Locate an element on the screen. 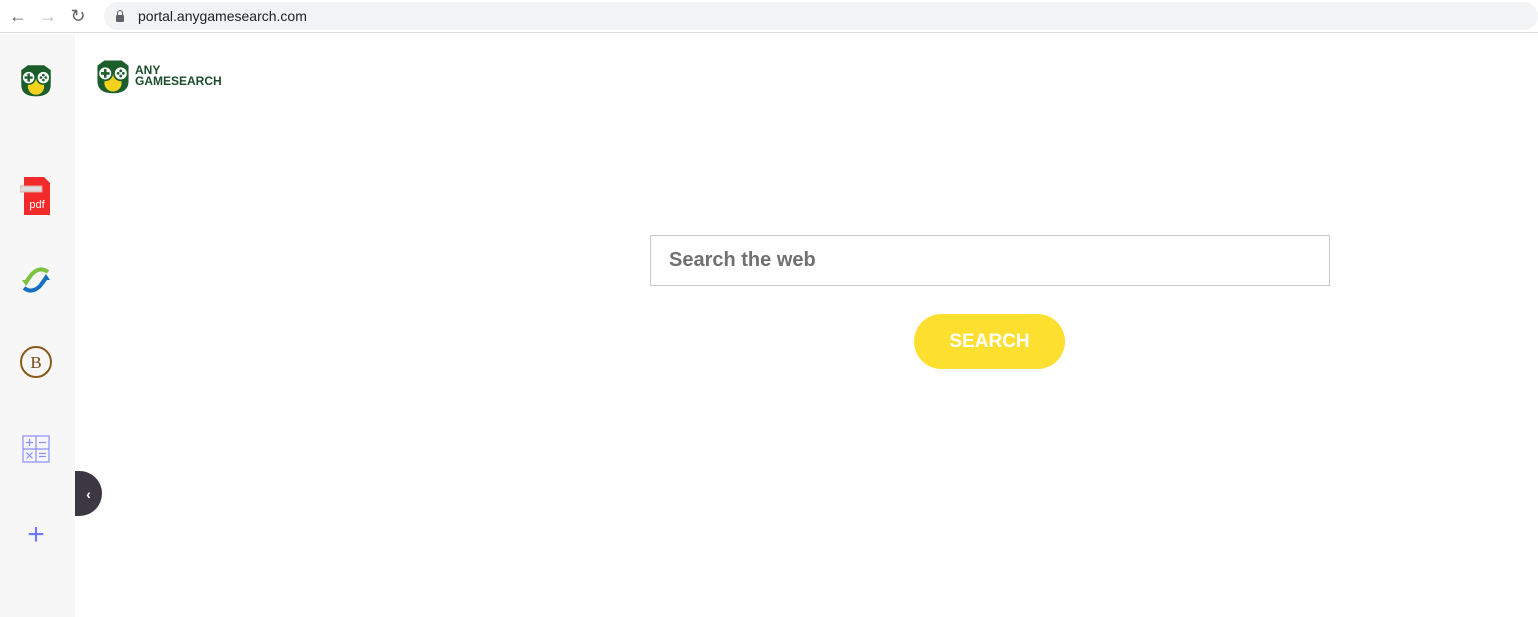 This screenshot has width=1538, height=617. search-button: SEARCH is located at coordinates (989, 341).